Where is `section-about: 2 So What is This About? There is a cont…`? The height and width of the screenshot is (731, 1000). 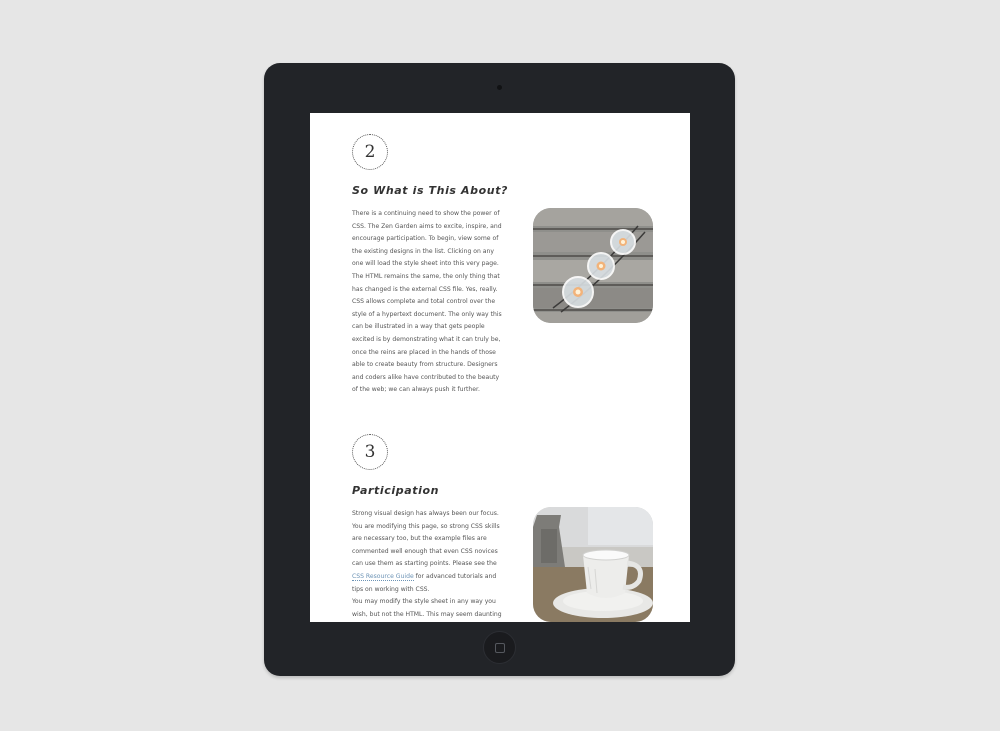 section-about: 2 So What is This About? There is a cont… is located at coordinates (512, 263).